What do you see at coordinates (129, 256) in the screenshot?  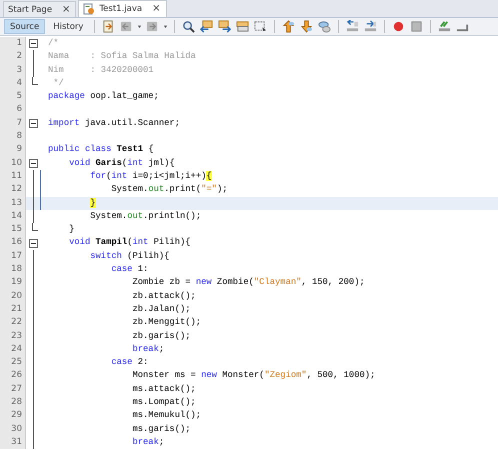 I see `code-line: switch (Pilih){` at bounding box center [129, 256].